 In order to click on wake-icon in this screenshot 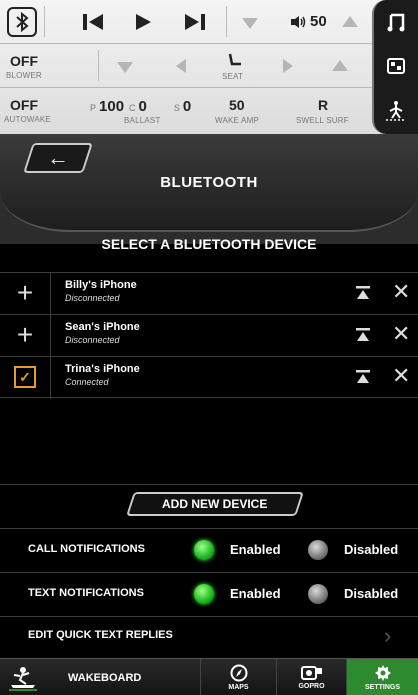, I will do `click(396, 111)`.